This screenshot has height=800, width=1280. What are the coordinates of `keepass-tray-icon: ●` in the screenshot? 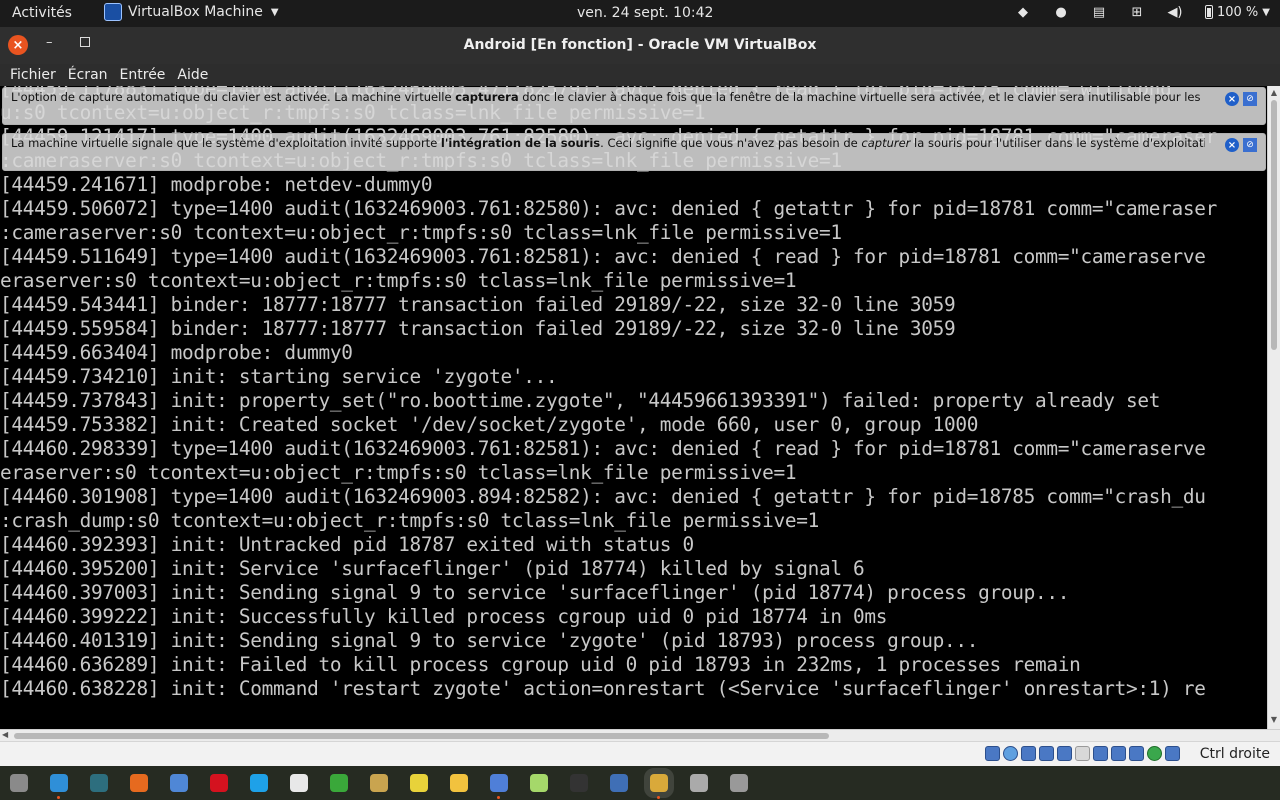 It's located at (1061, 12).